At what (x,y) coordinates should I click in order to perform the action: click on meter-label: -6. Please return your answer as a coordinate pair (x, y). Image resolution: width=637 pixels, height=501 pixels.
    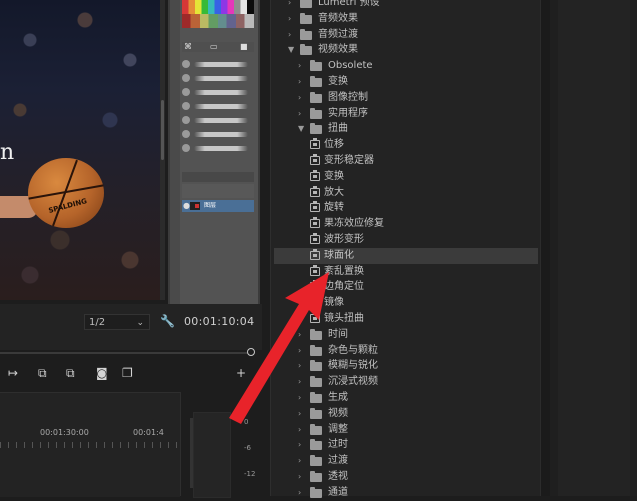
    Looking at the image, I should click on (247, 448).